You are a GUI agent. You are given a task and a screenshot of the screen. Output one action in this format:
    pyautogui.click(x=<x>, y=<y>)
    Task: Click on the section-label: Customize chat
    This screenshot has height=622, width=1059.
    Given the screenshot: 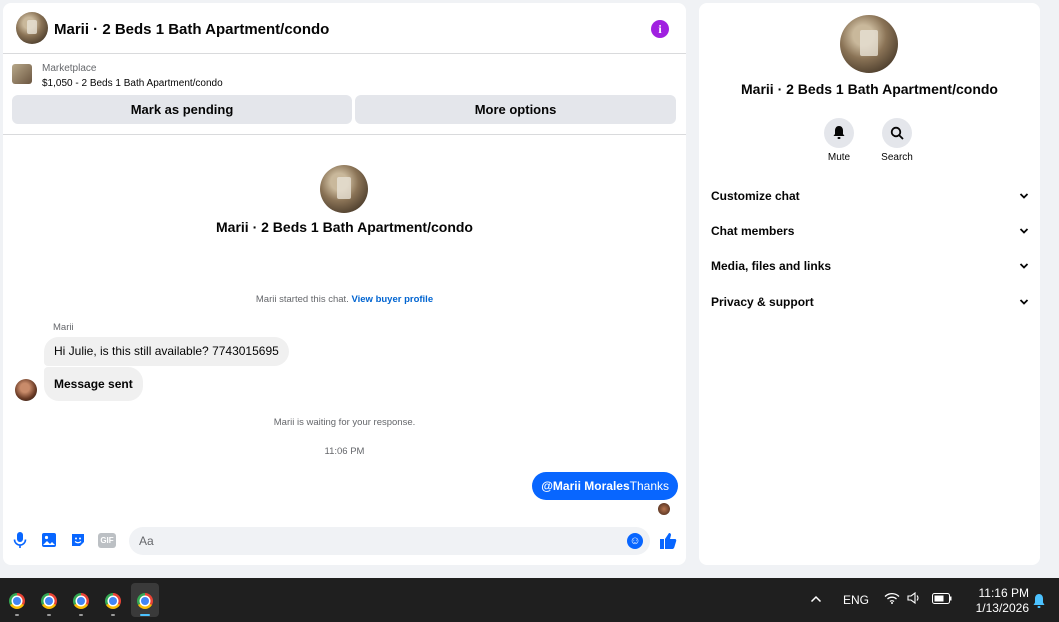 What is the action you would take?
    pyautogui.click(x=755, y=196)
    